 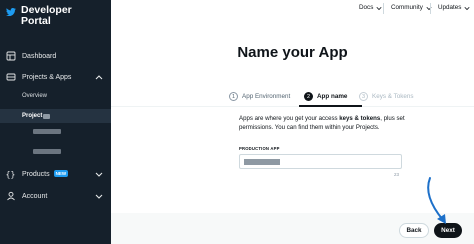 I want to click on bird-logo-icon, so click(x=11, y=12).